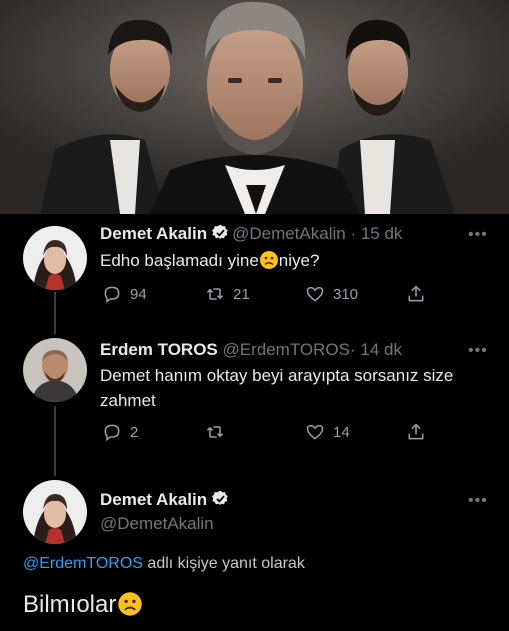 This screenshot has height=631, width=509. I want to click on author-handle: @ErdemTOROS, so click(286, 349).